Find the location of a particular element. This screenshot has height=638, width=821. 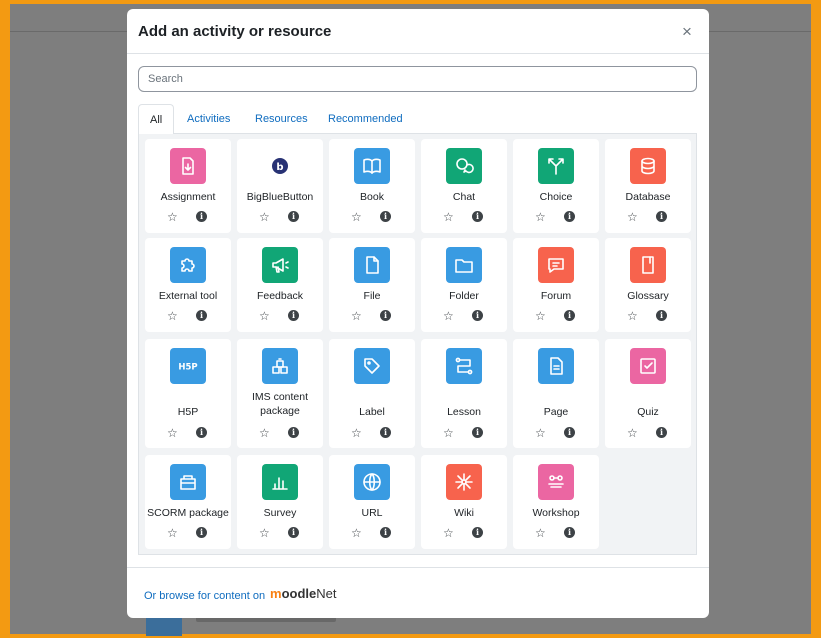

activity-card: External tool ☆ i is located at coordinates (188, 285).